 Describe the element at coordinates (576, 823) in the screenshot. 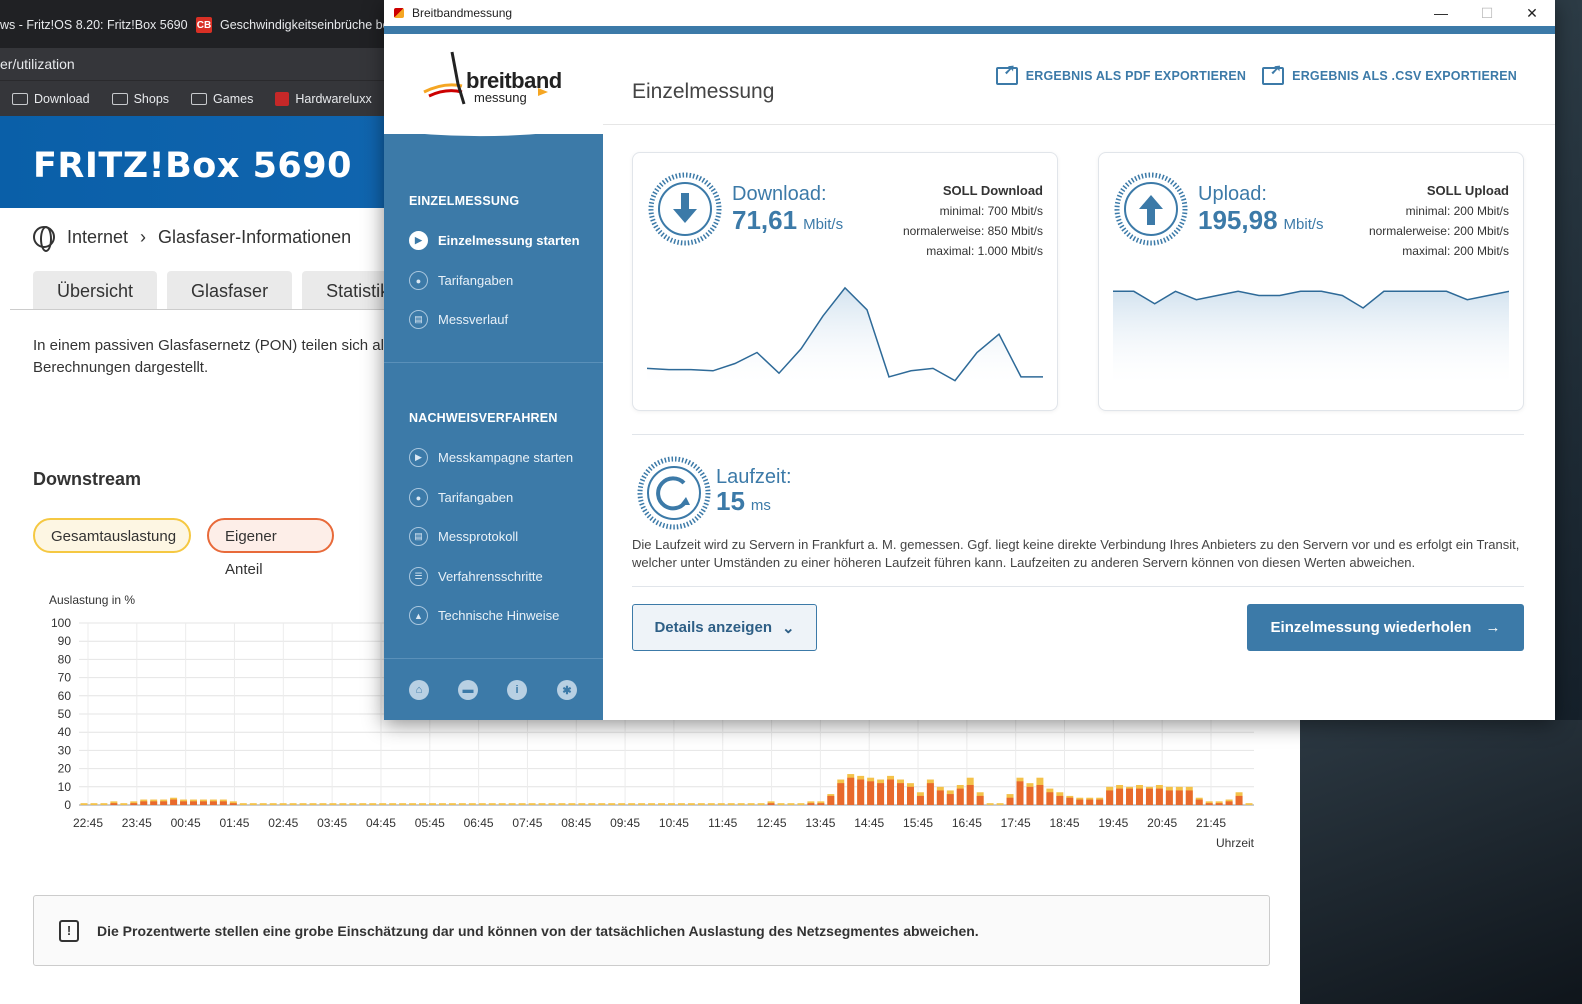

I see `x-tick-label: 08:45` at that location.